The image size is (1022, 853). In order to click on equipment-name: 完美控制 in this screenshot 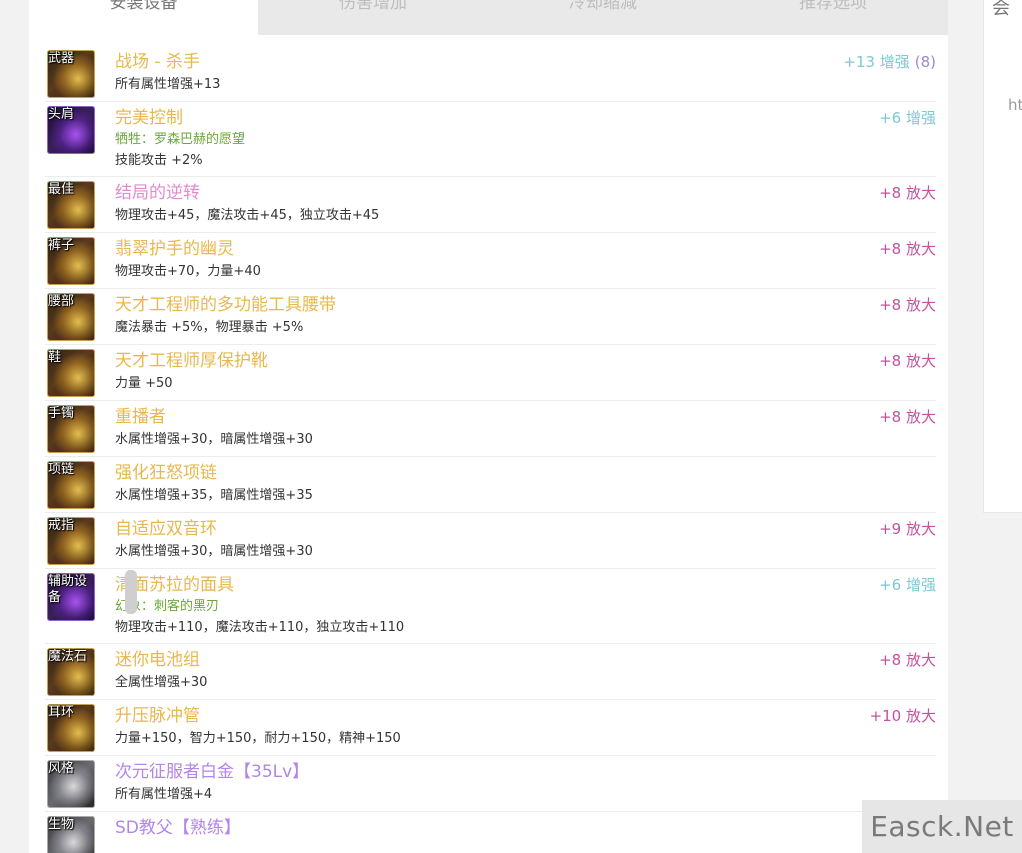, I will do `click(525, 118)`.